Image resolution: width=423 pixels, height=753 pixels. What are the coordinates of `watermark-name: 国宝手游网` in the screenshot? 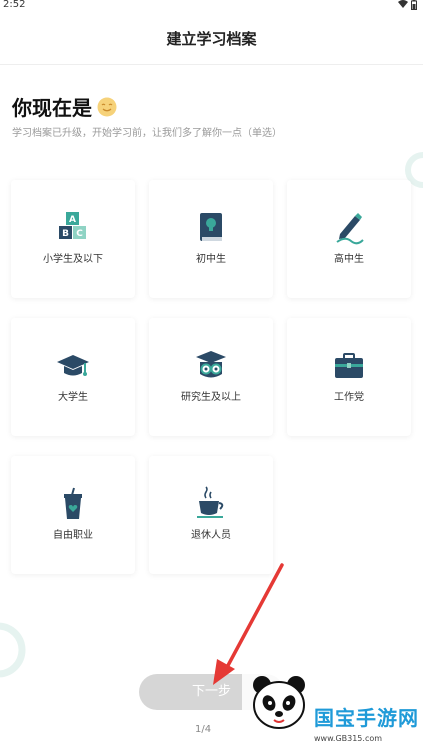 It's located at (366, 718).